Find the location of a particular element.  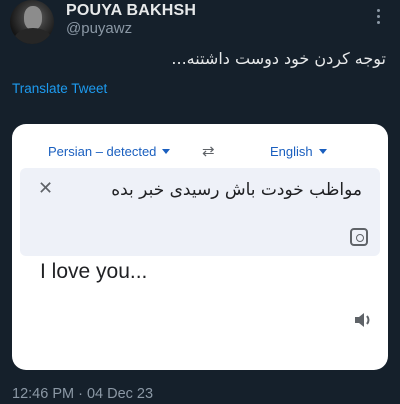

target-language-label: English is located at coordinates (291, 151).